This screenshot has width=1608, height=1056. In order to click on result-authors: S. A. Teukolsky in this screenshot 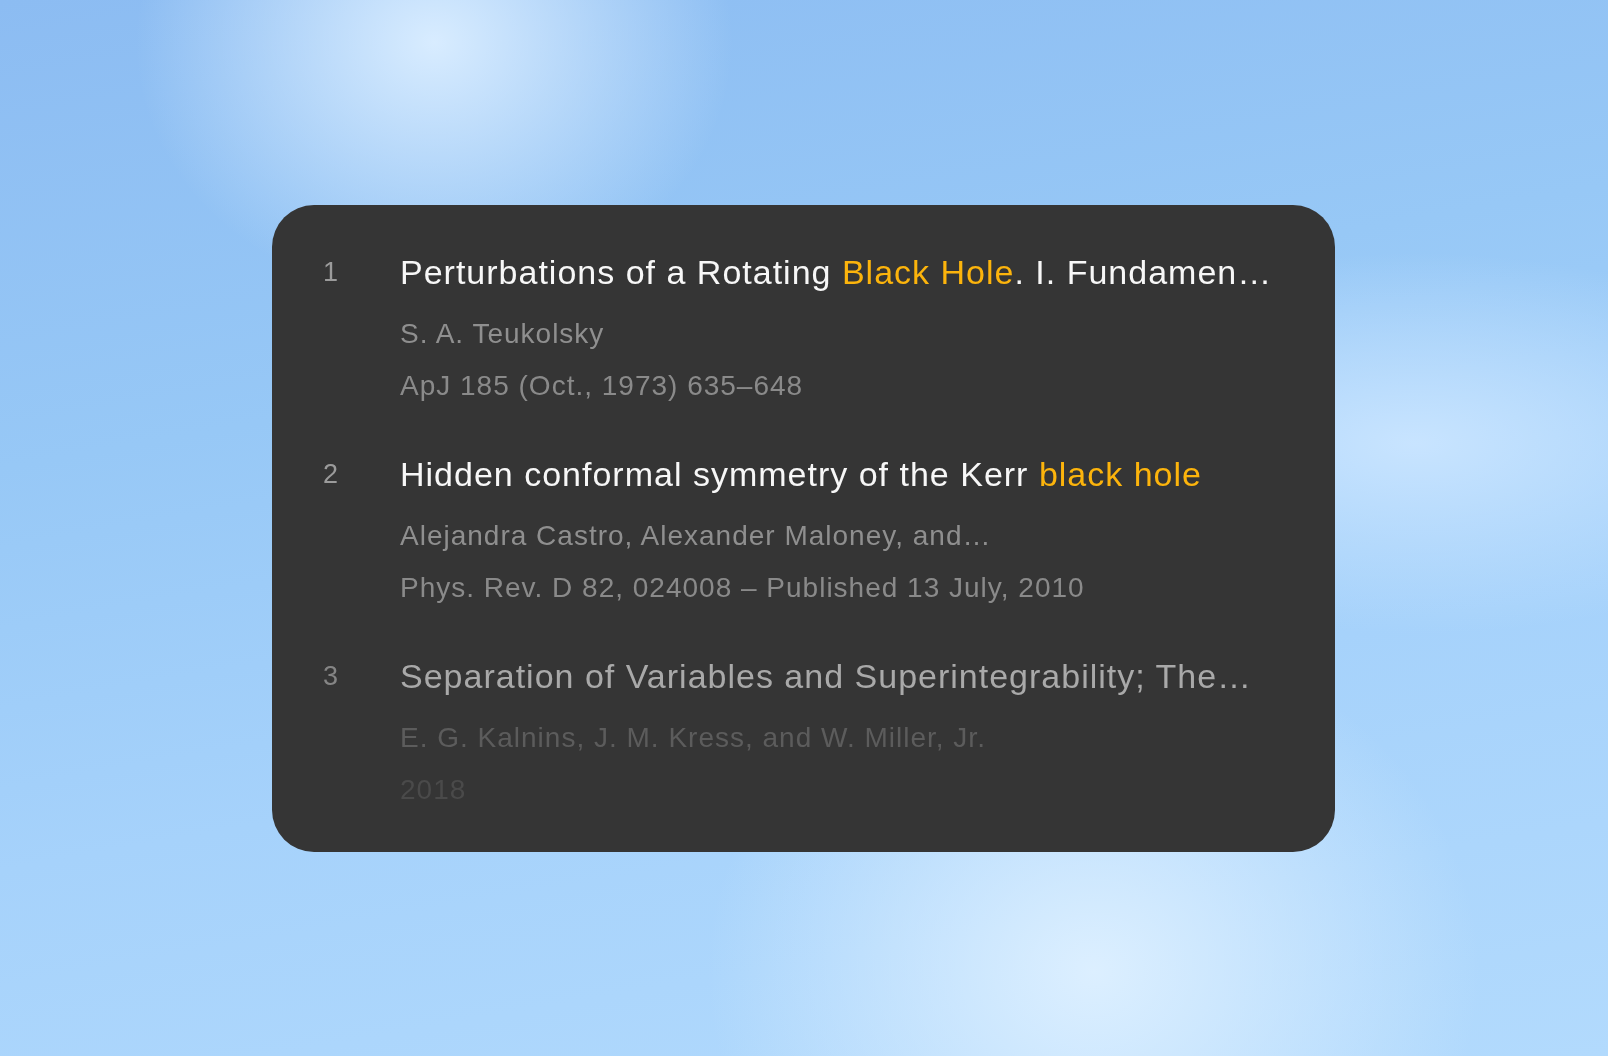, I will do `click(503, 334)`.